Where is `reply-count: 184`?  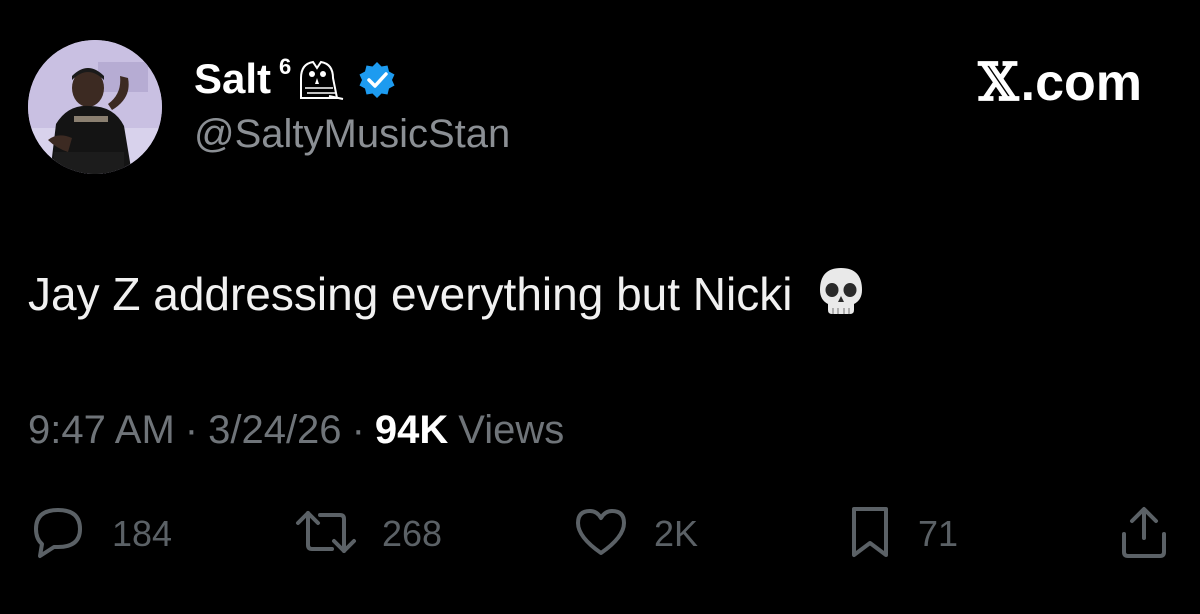
reply-count: 184 is located at coordinates (142, 533).